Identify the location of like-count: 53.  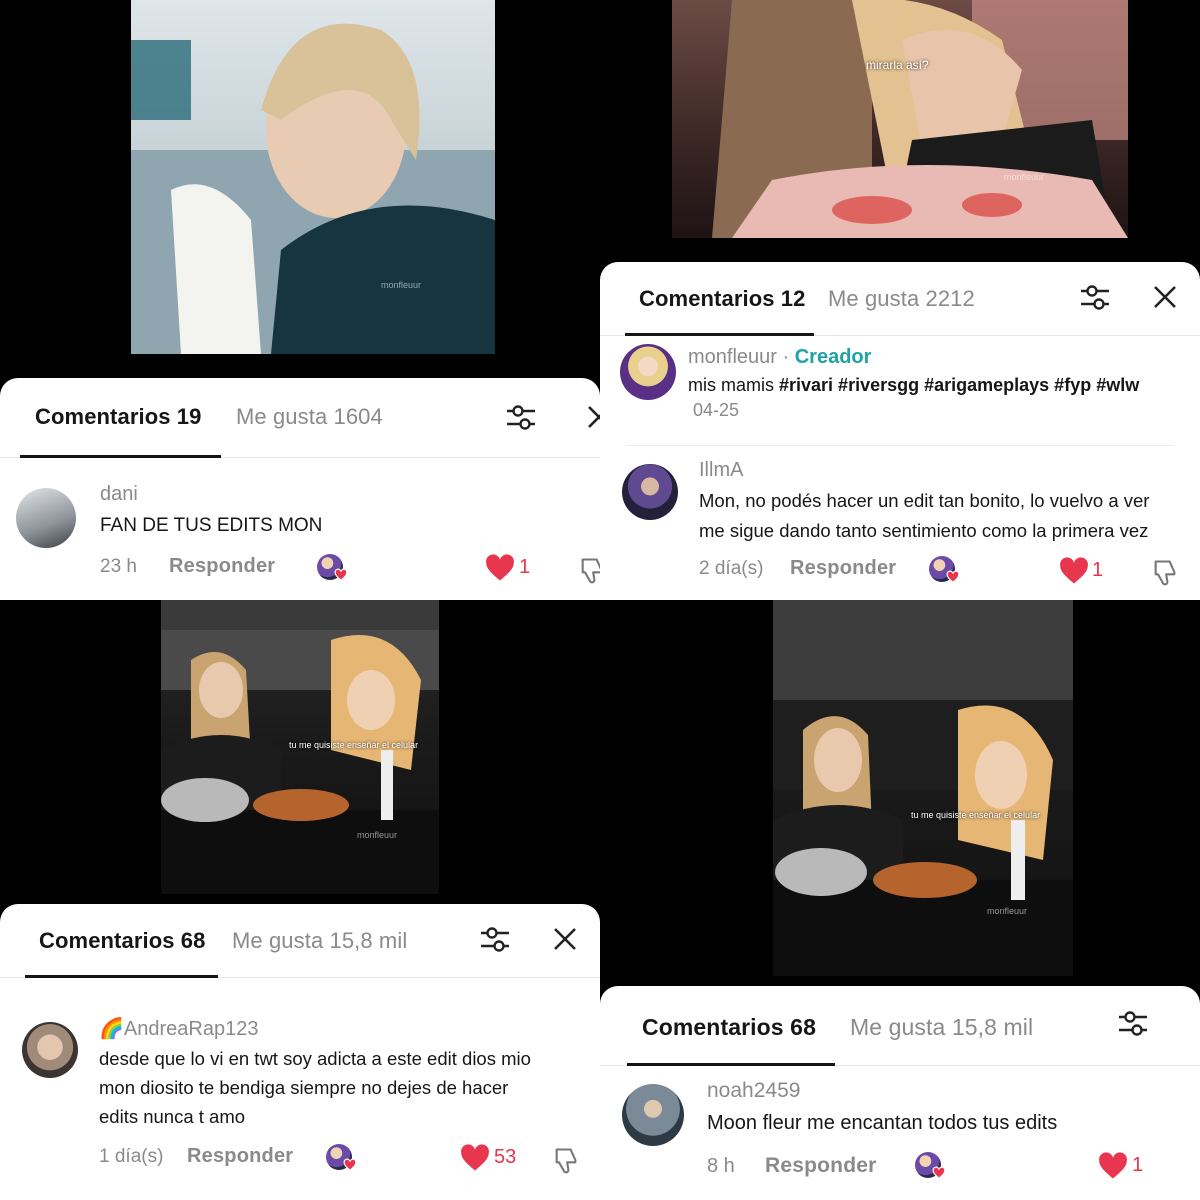
(505, 1157).